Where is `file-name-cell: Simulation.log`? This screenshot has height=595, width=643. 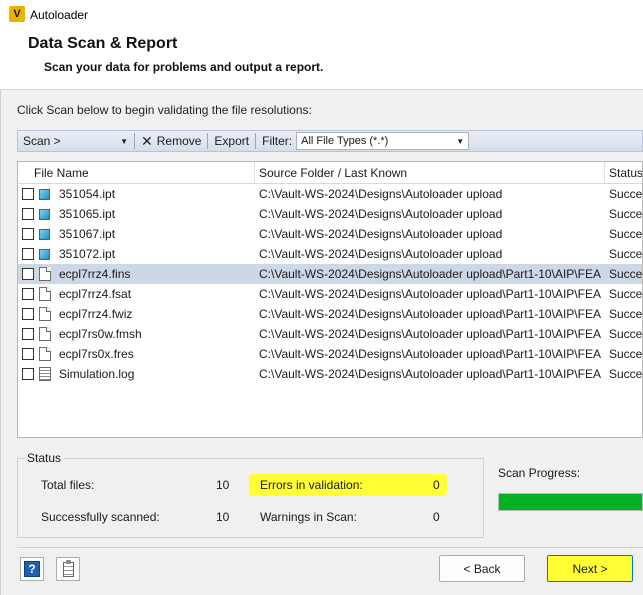 file-name-cell: Simulation.log is located at coordinates (97, 374).